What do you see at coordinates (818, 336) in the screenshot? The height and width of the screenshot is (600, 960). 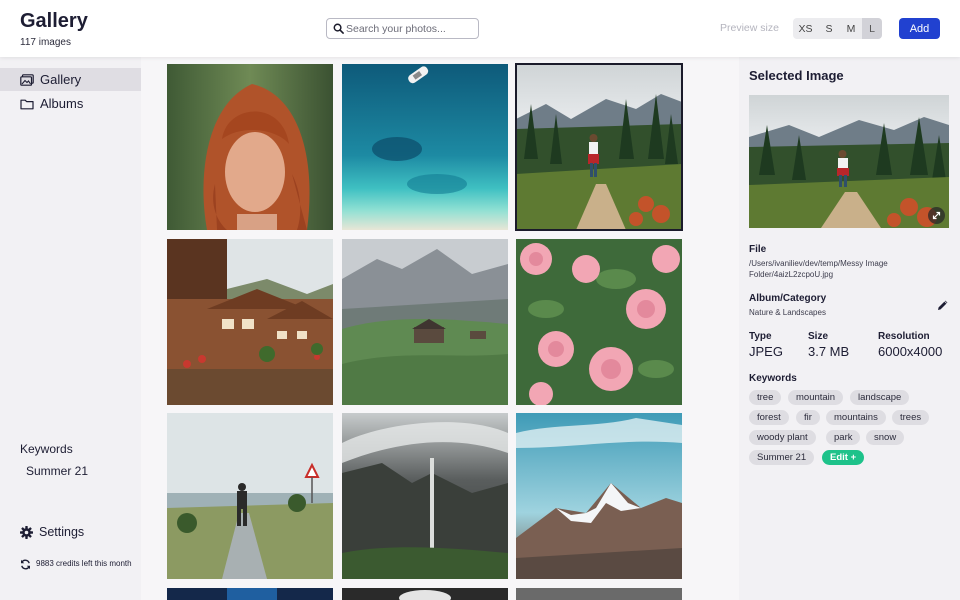 I see `size-label: Size` at bounding box center [818, 336].